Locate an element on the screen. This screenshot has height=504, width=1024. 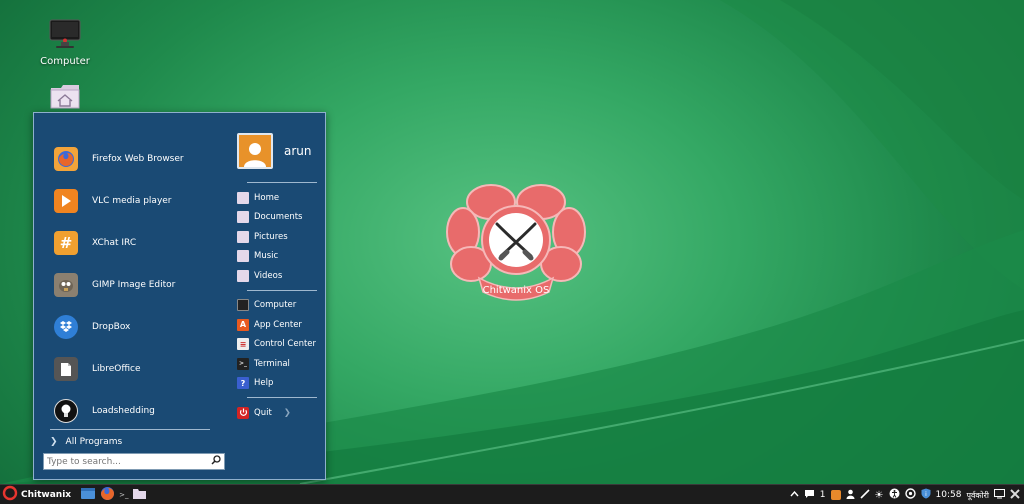
app-label: XChat IRC is located at coordinates (114, 243).